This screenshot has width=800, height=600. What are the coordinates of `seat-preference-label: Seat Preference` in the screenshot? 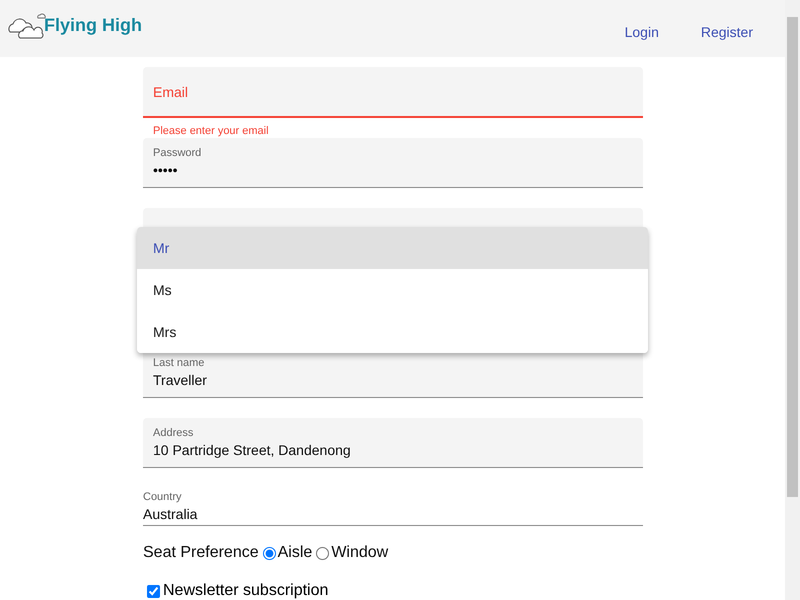 It's located at (201, 553).